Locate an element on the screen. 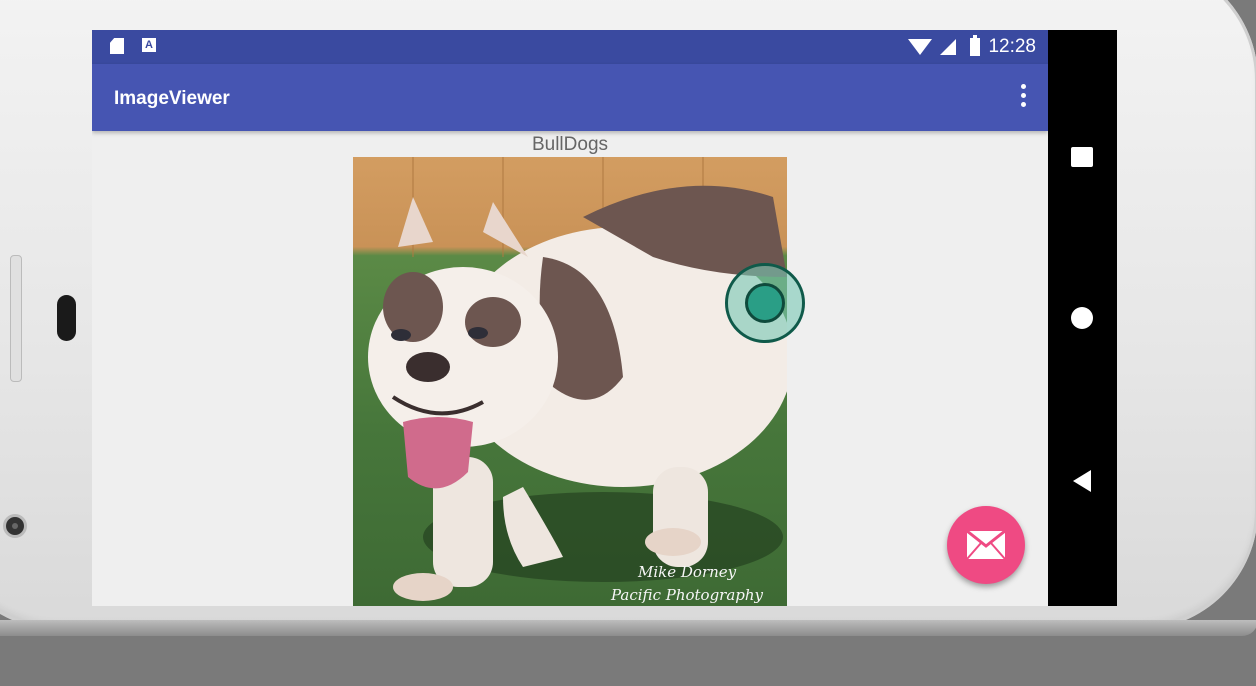  wifi-icon is located at coordinates (920, 47).